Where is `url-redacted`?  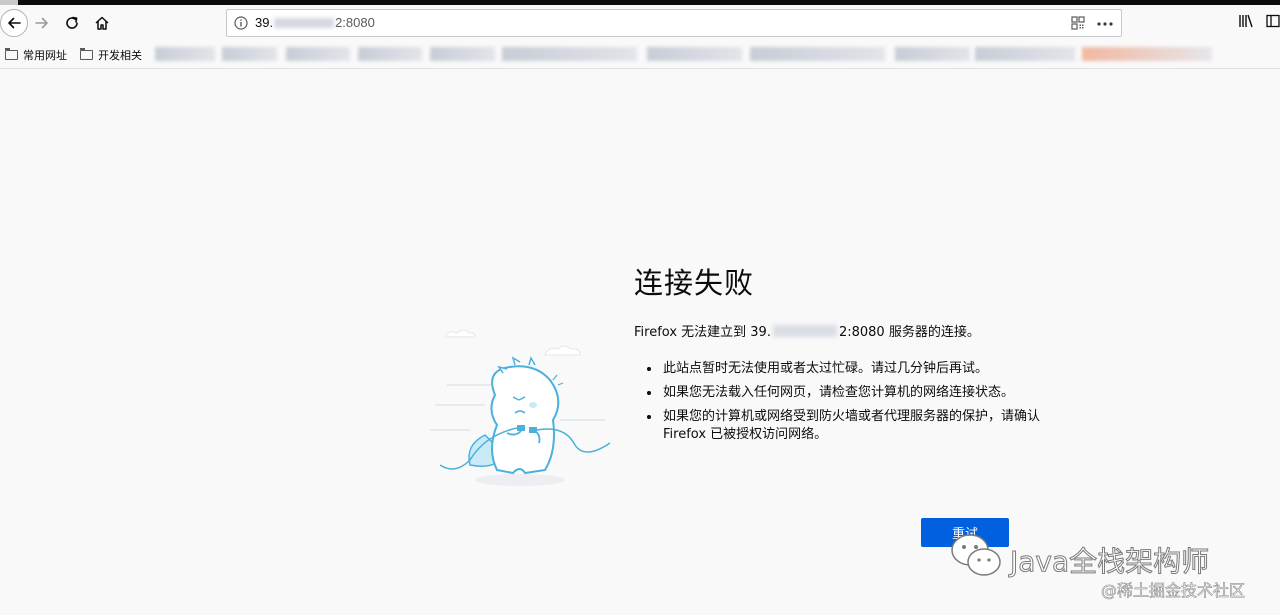
url-redacted is located at coordinates (304, 22).